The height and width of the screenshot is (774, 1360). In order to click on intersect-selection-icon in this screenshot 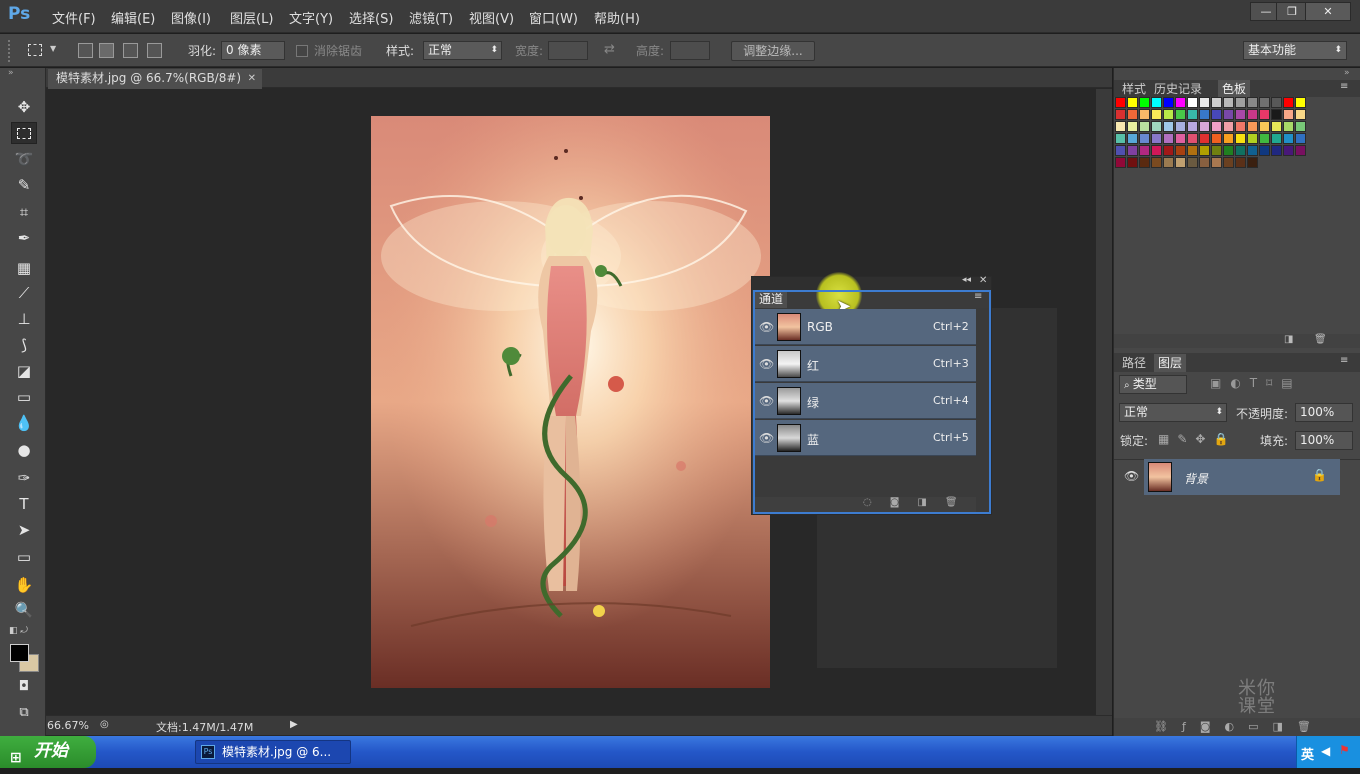, I will do `click(154, 50)`.